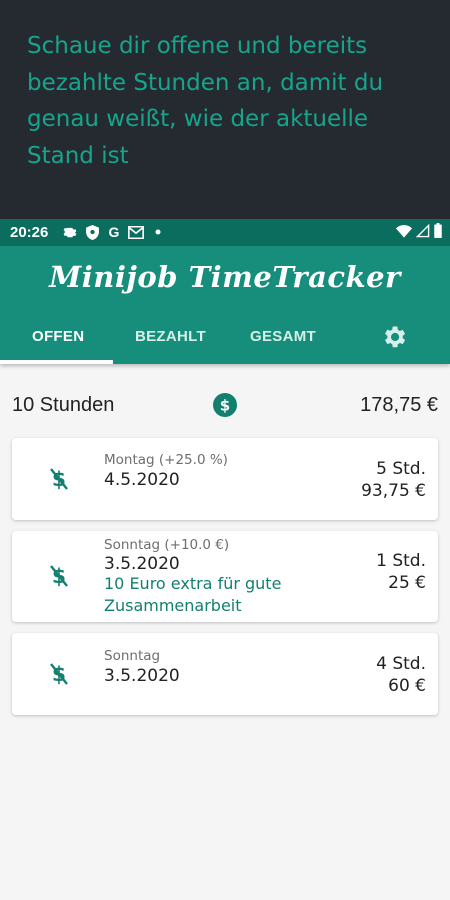 This screenshot has height=900, width=450. I want to click on entry-date: 4.5.2020, so click(142, 480).